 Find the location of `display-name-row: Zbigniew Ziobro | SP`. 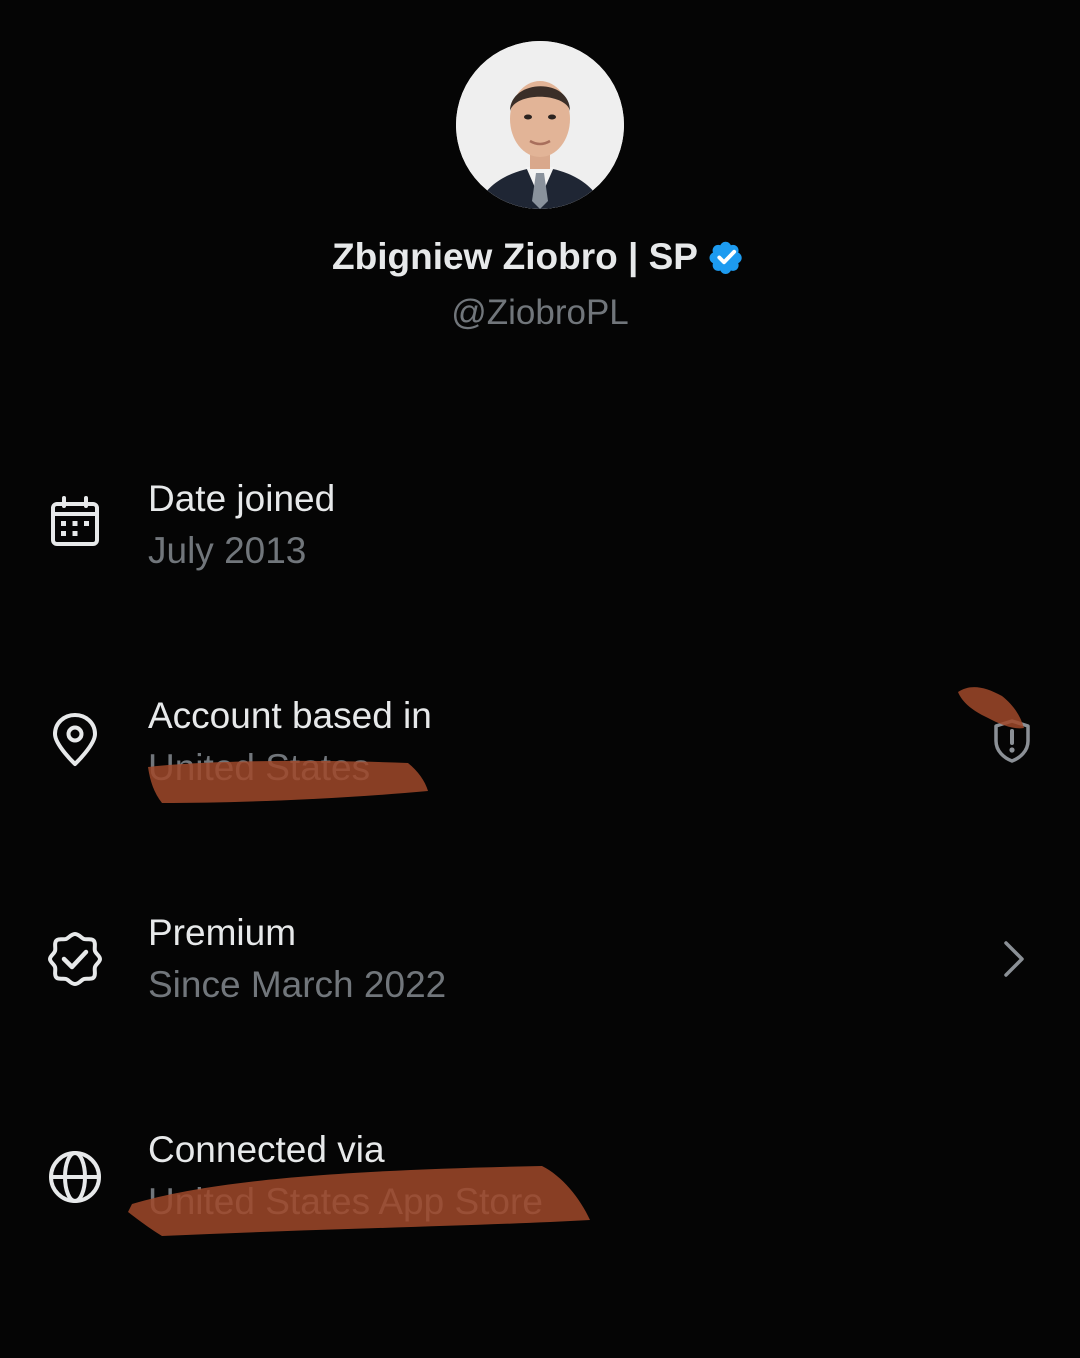

display-name-row: Zbigniew Ziobro | SP is located at coordinates (540, 257).